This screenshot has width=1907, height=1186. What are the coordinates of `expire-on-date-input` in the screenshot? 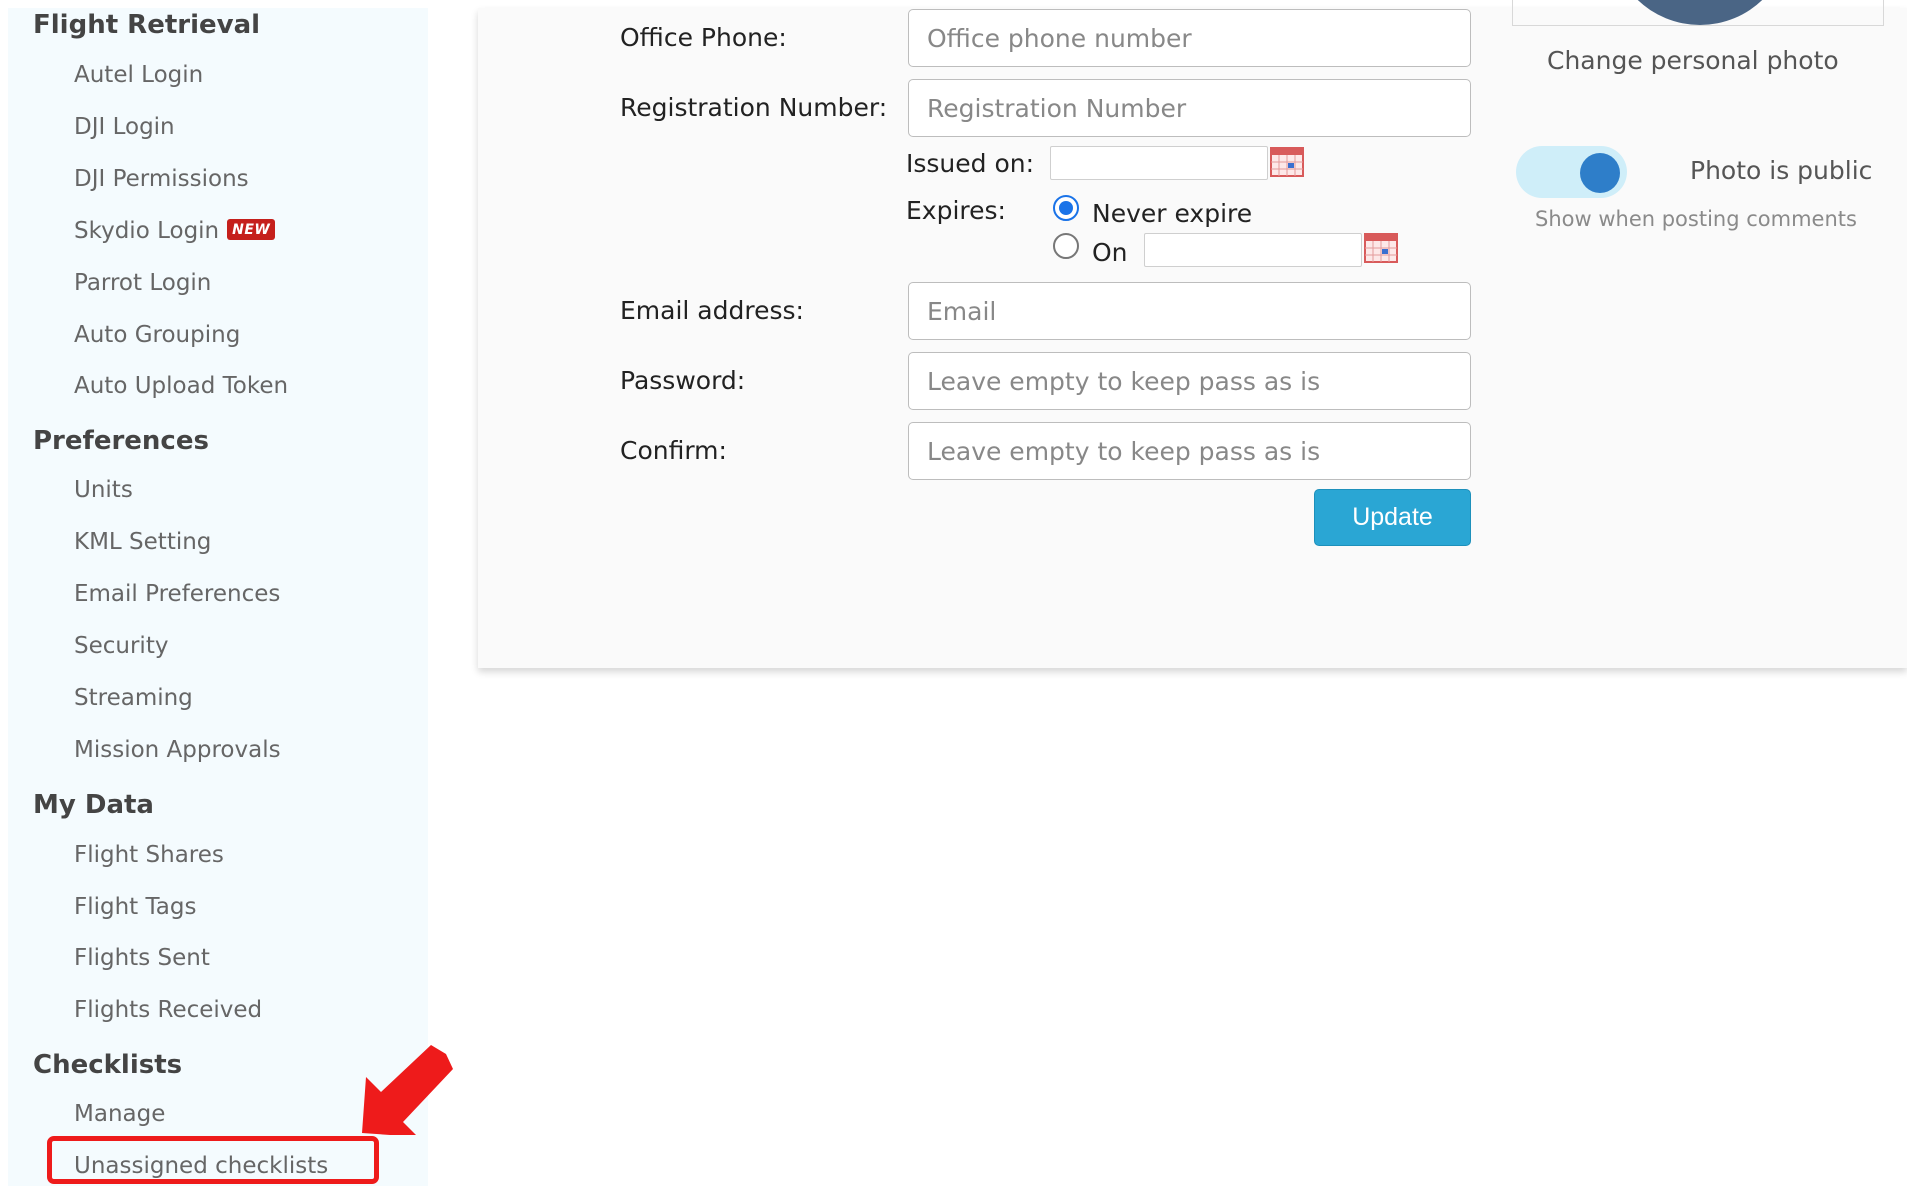 It's located at (1253, 250).